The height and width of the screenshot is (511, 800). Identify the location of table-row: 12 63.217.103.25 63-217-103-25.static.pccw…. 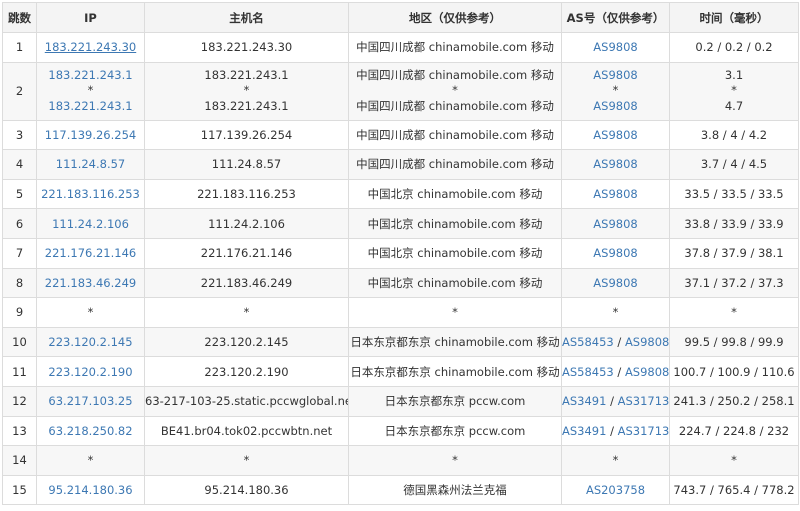
(400, 401).